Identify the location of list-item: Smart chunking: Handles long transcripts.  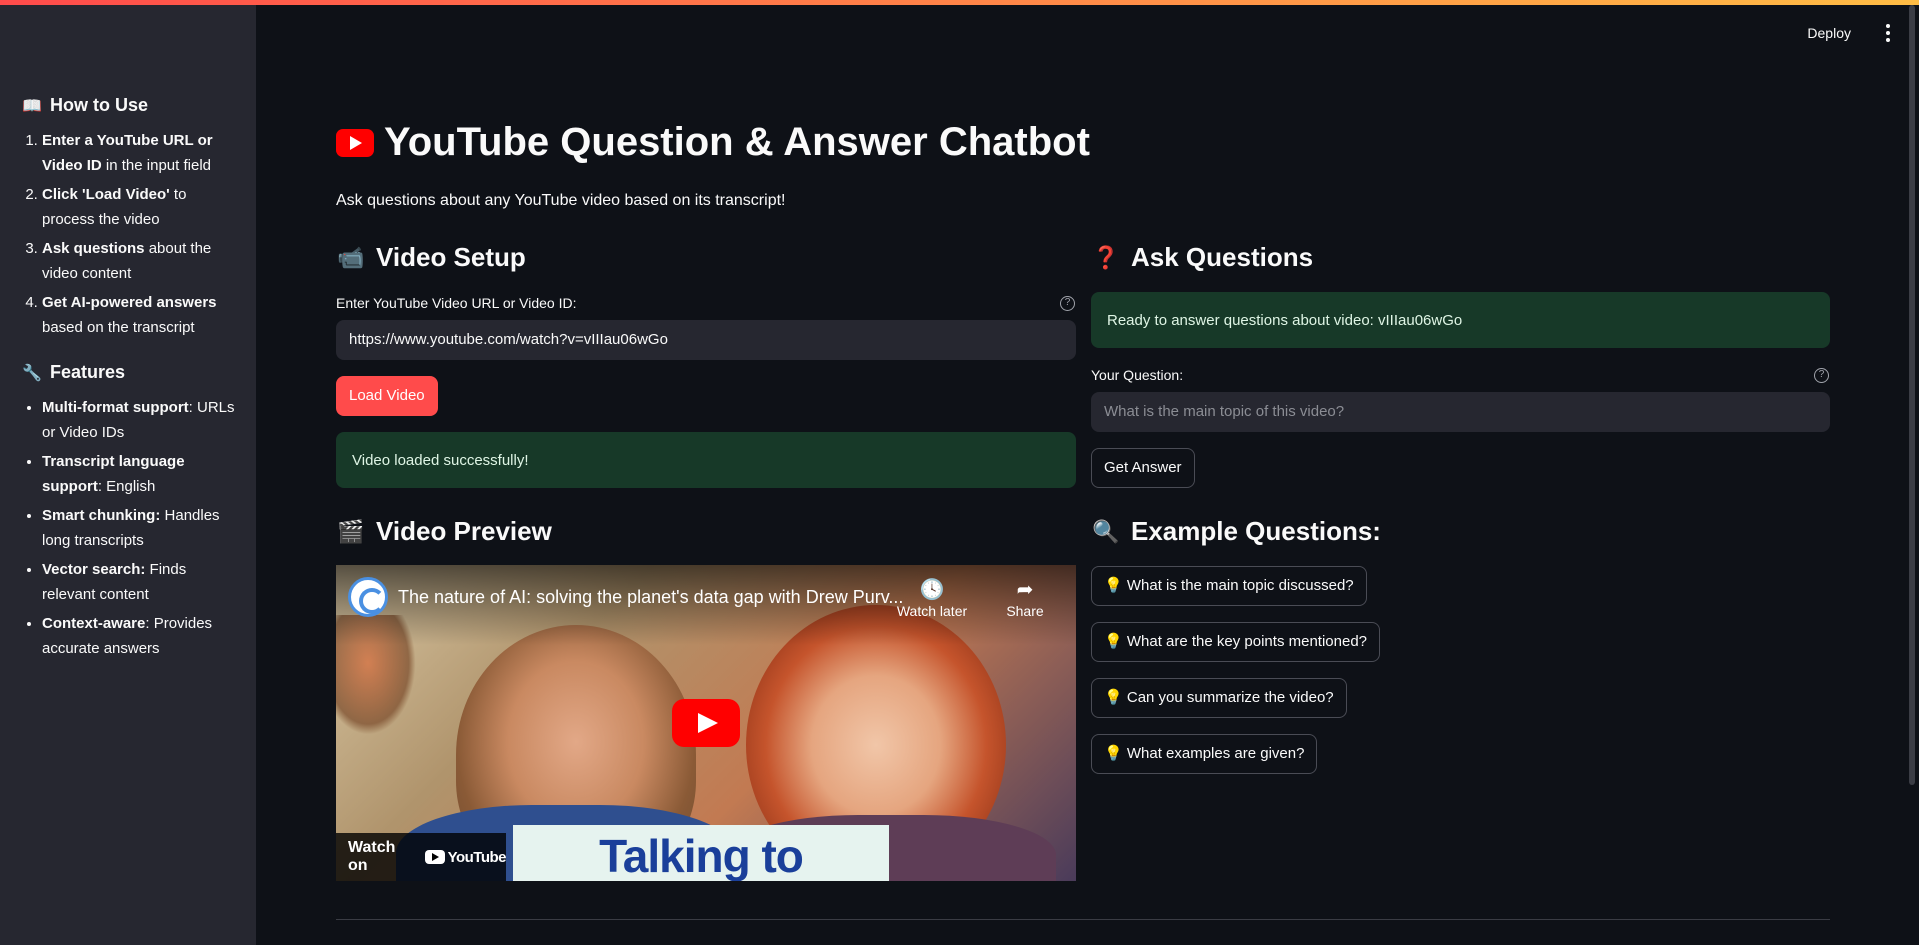
(139, 528).